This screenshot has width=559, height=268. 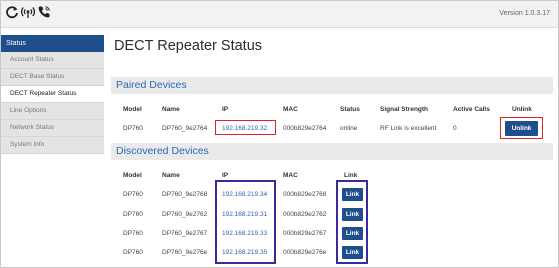 What do you see at coordinates (12, 14) in the screenshot?
I see `refresh-icon` at bounding box center [12, 14].